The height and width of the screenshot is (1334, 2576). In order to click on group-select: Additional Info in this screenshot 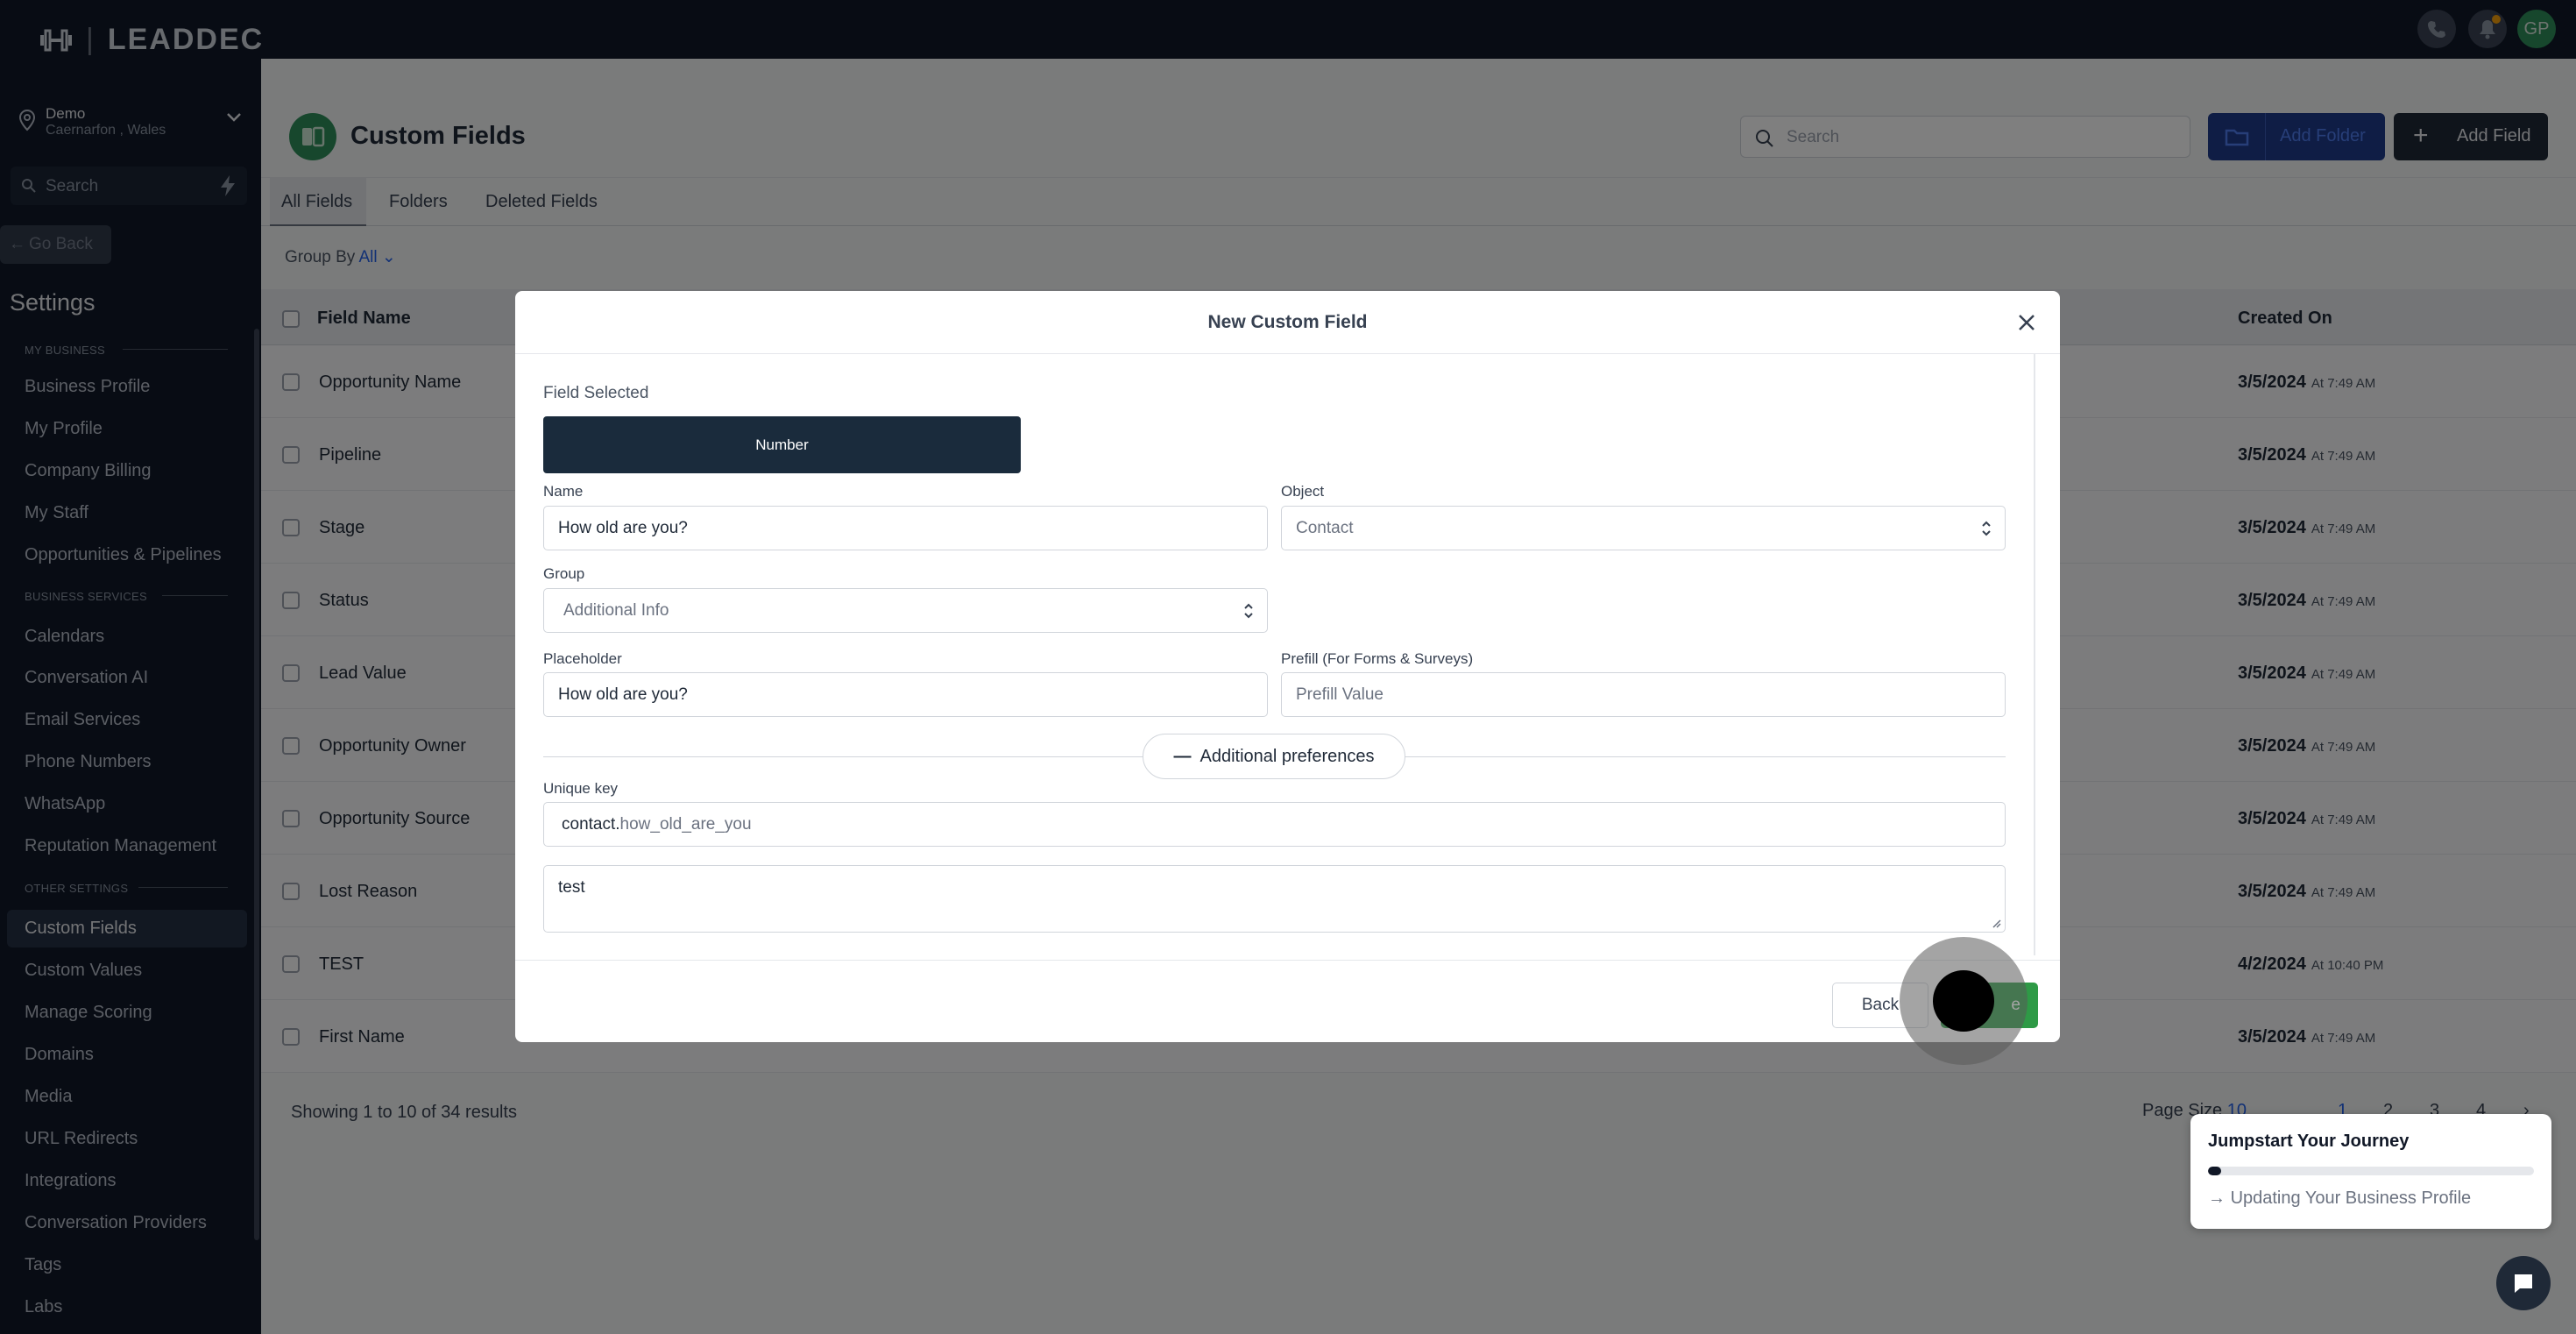, I will do `click(905, 610)`.